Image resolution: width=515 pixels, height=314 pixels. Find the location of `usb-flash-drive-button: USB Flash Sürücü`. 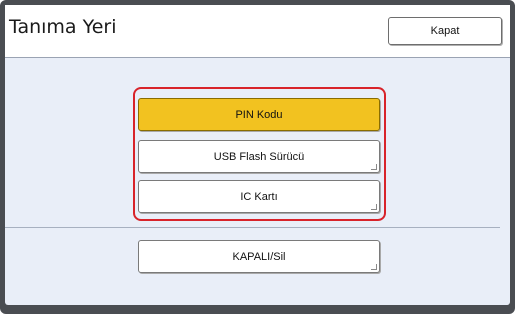

usb-flash-drive-button: USB Flash Sürücü is located at coordinates (259, 156).